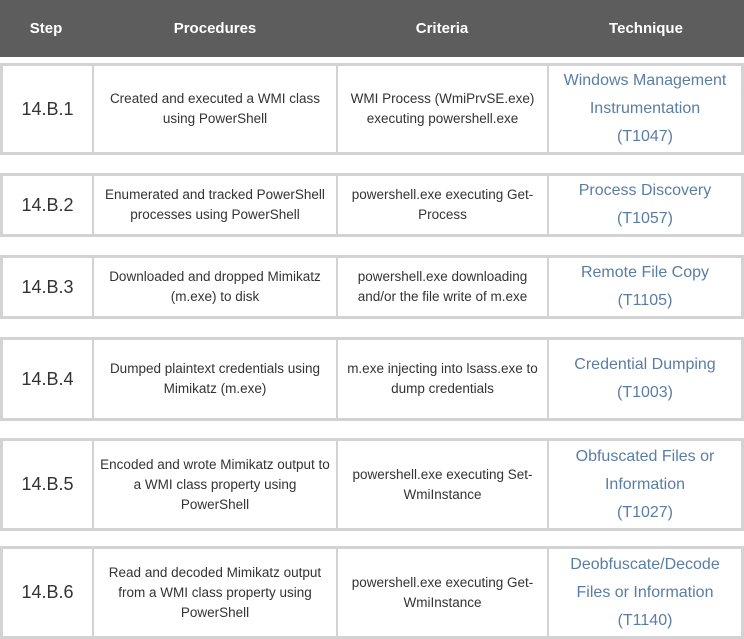 Image resolution: width=744 pixels, height=639 pixels. What do you see at coordinates (47, 484) in the screenshot?
I see `step-cell: 14.B.5` at bounding box center [47, 484].